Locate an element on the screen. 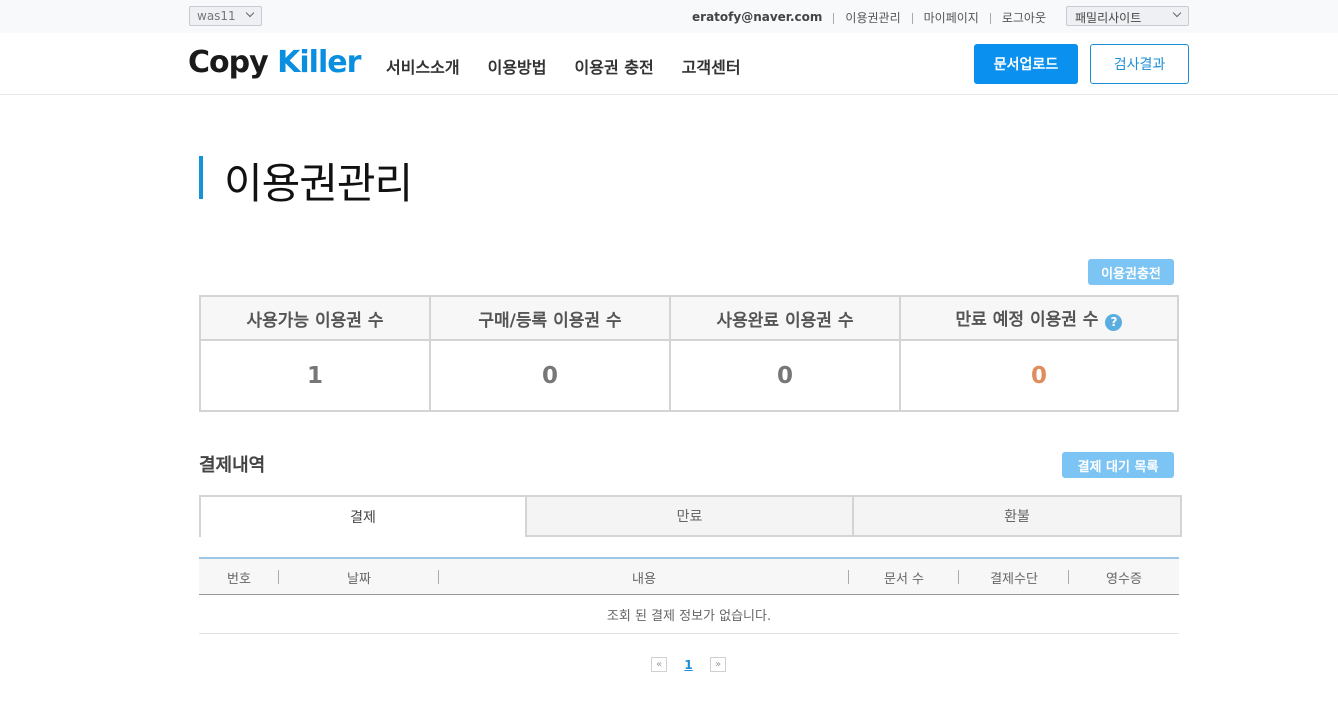  stats-value-expiring: 0 is located at coordinates (1039, 375).